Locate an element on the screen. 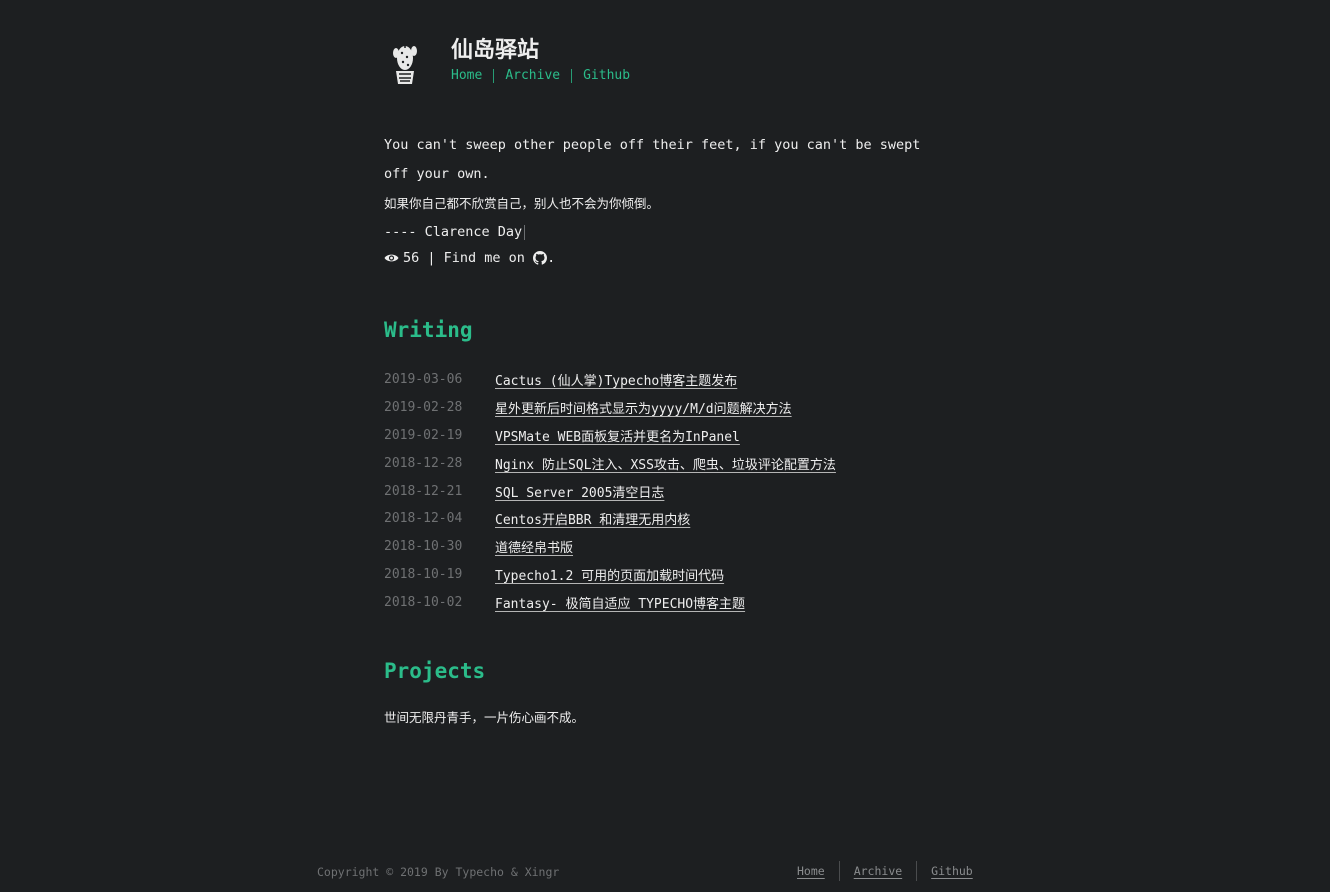 The image size is (1330, 892). footer-copyright: Copyright © 2019 By Typecho & Xingr is located at coordinates (438, 872).